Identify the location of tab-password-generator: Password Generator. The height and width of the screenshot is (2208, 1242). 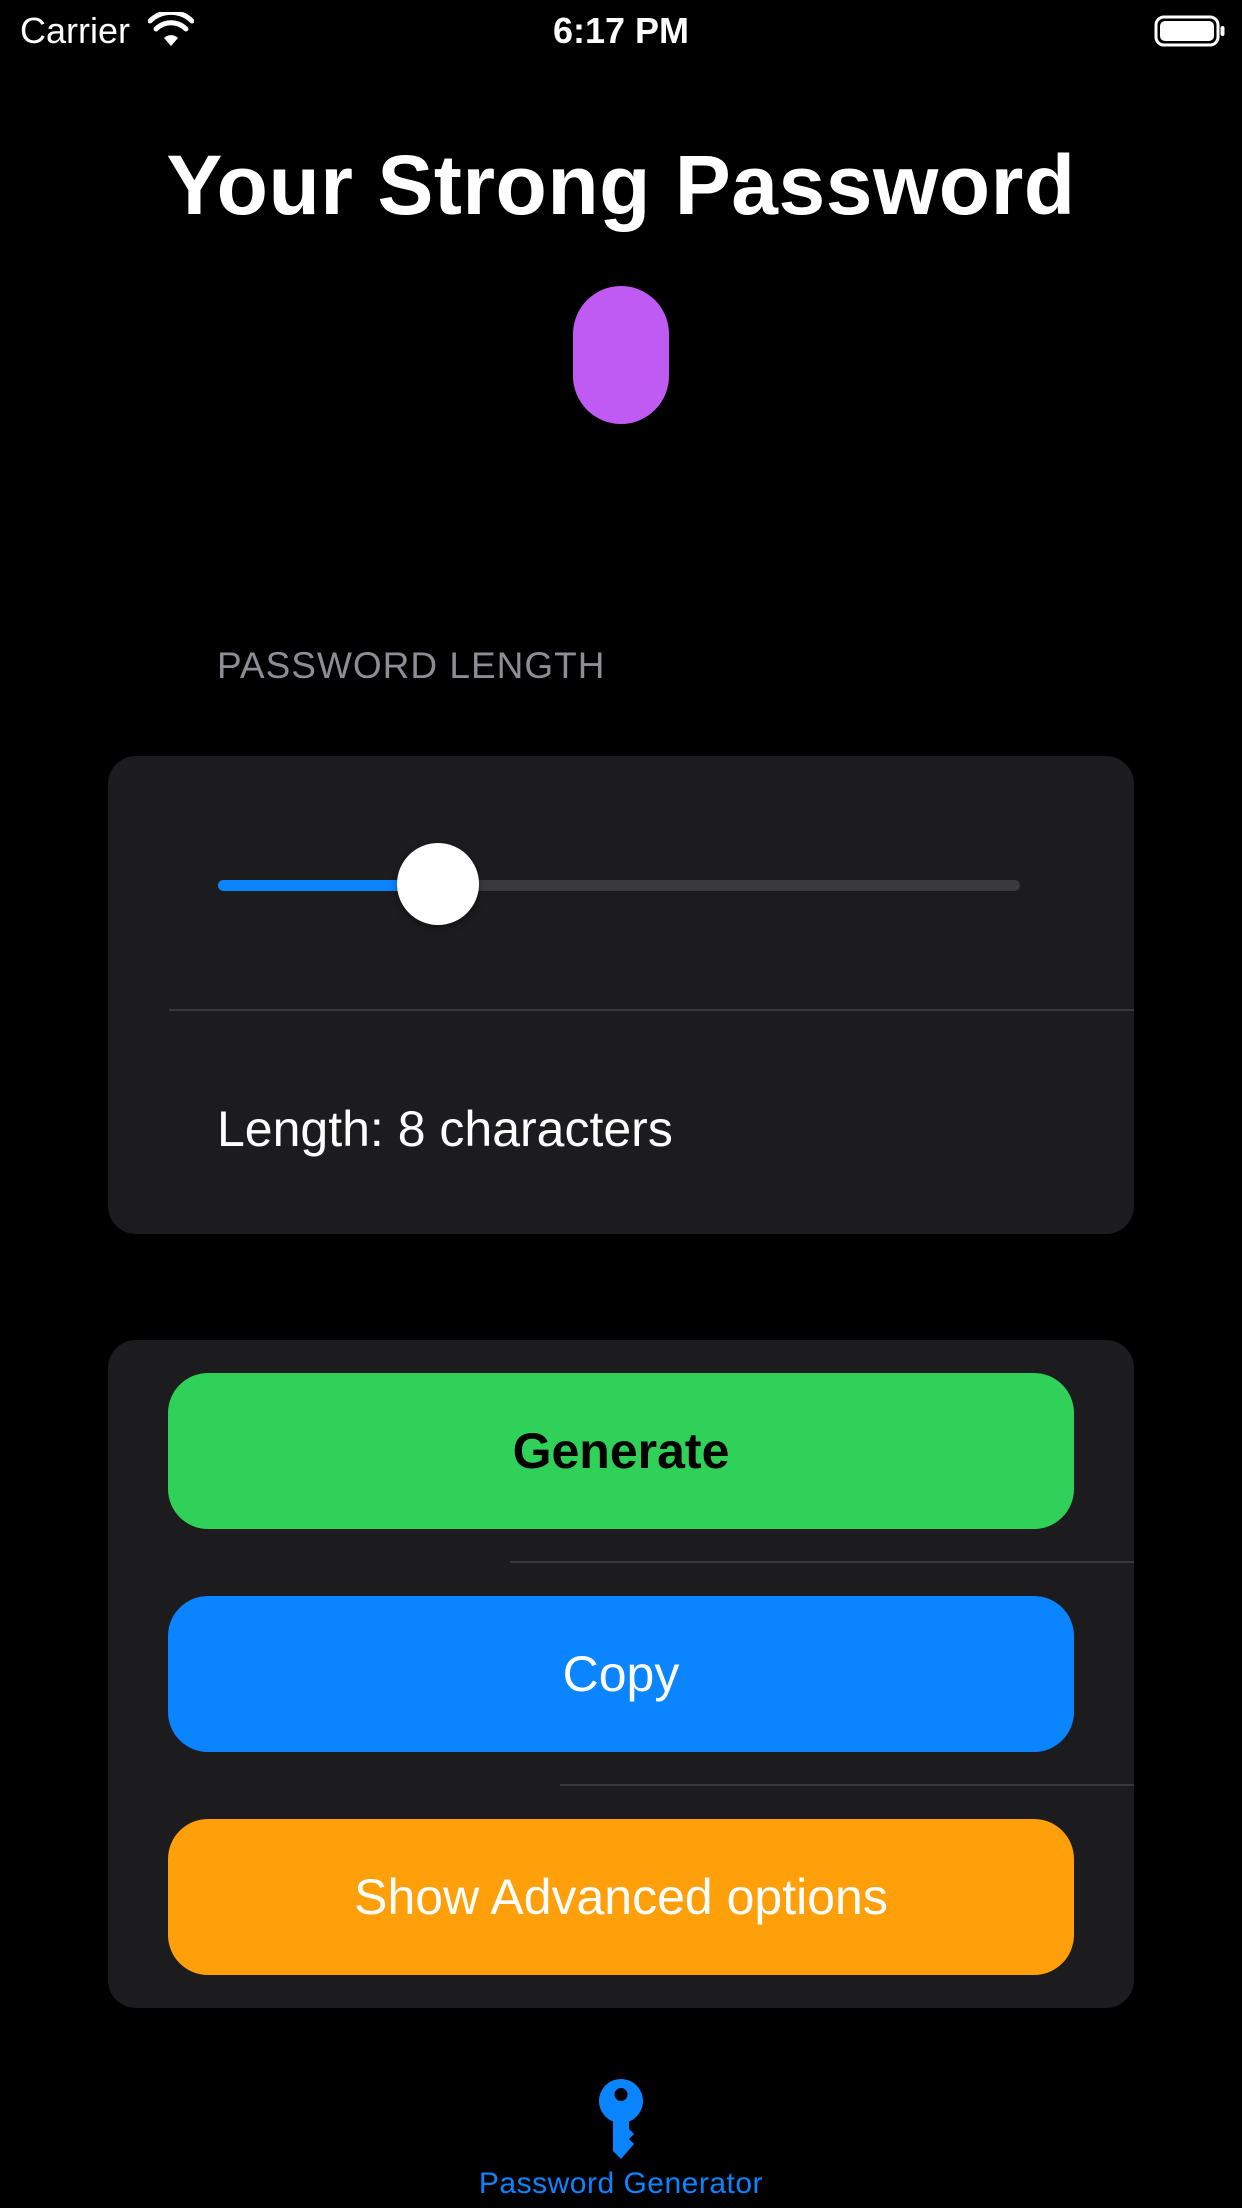
(621, 2139).